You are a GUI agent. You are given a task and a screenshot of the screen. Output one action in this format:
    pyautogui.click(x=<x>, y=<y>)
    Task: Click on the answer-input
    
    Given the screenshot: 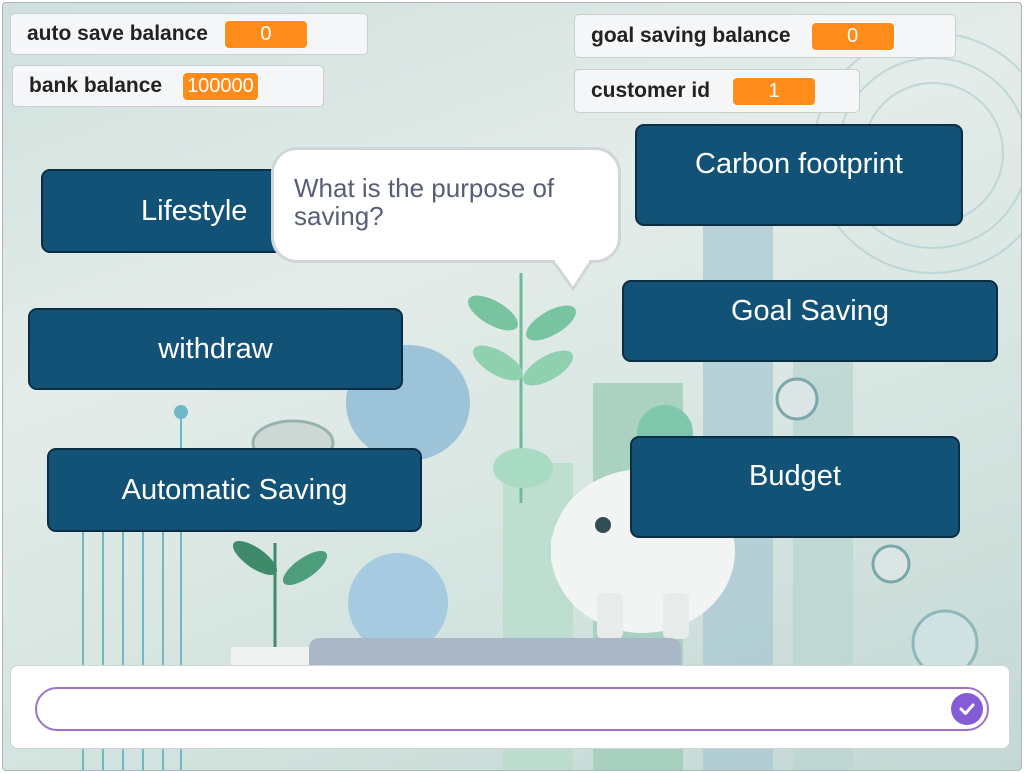 What is the action you would take?
    pyautogui.click(x=512, y=709)
    